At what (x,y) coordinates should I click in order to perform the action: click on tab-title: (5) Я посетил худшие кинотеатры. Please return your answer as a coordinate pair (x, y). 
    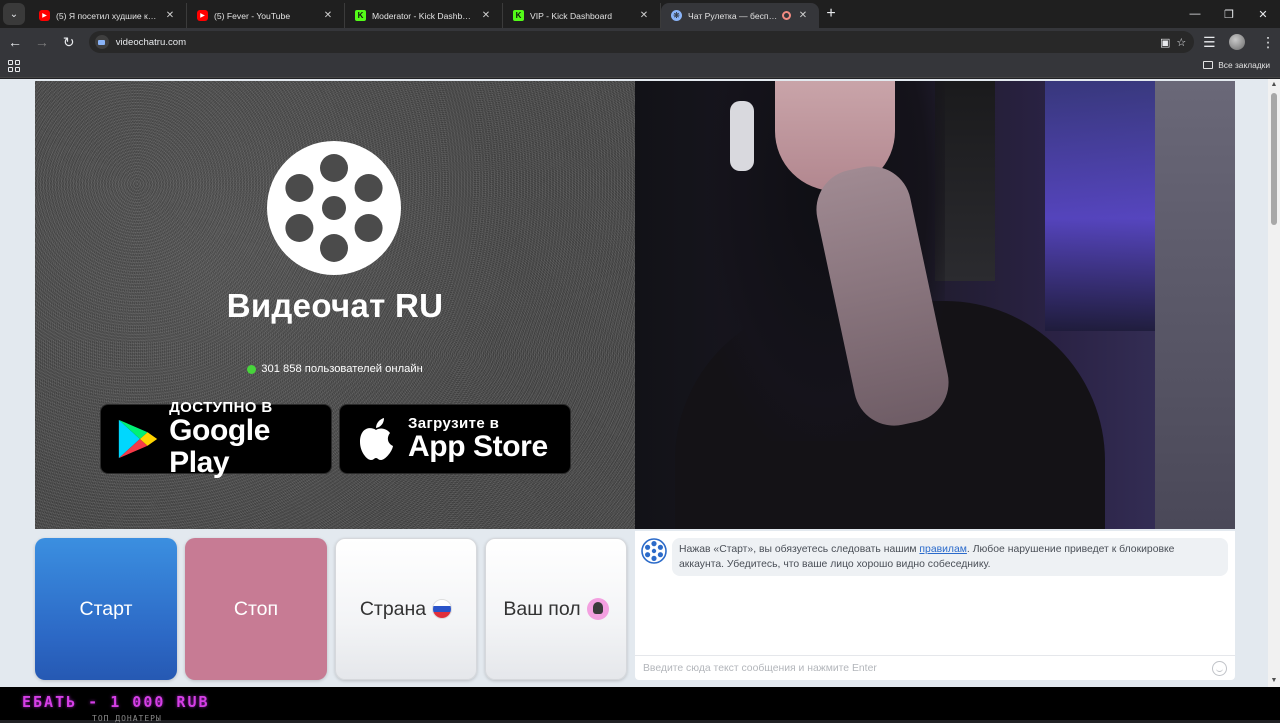
    Looking at the image, I should click on (107, 15).